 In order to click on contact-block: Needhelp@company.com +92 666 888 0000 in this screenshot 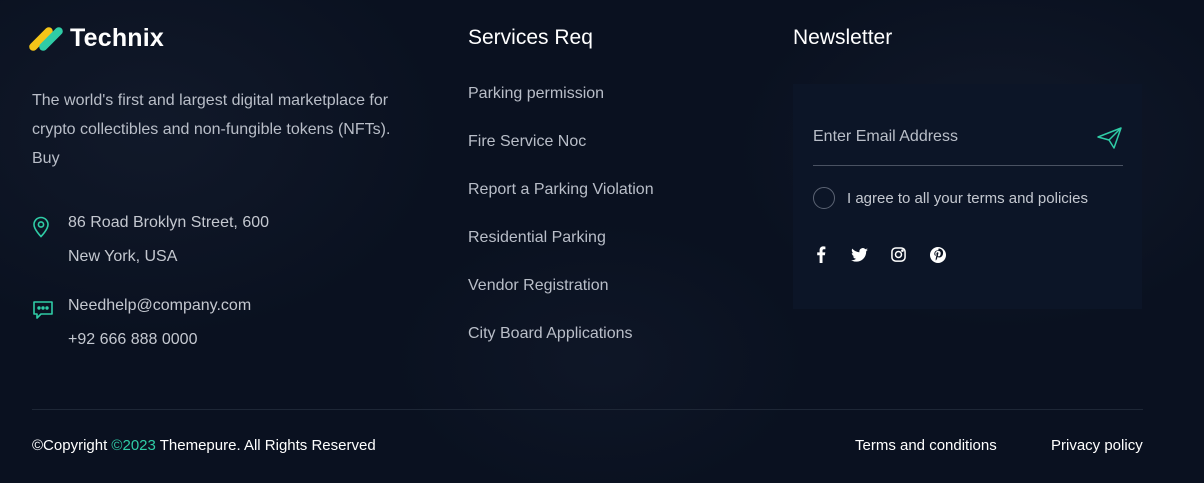, I will do `click(141, 327)`.